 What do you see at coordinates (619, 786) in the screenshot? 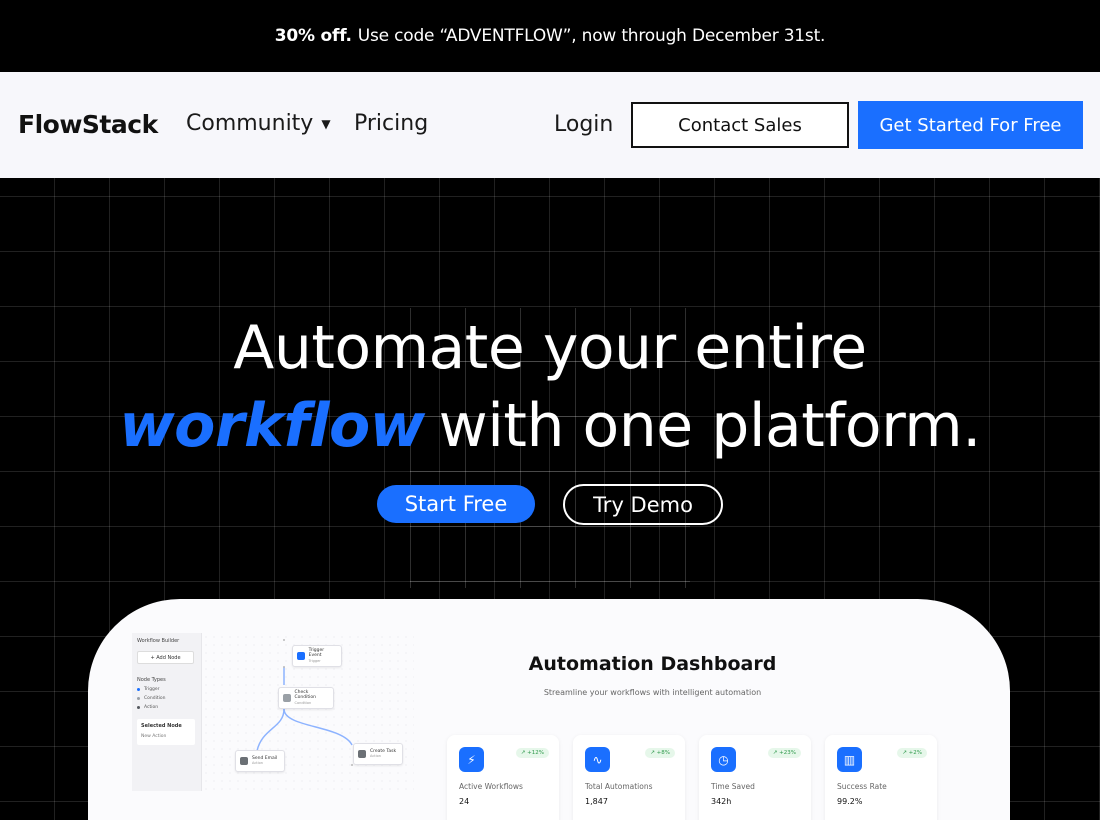
I see `stat-label: Total Automations` at bounding box center [619, 786].